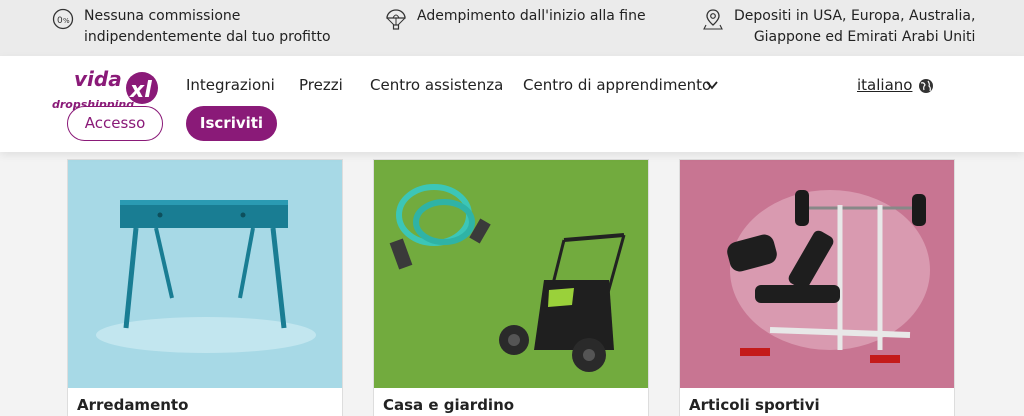  I want to click on parachute-icon, so click(396, 19).